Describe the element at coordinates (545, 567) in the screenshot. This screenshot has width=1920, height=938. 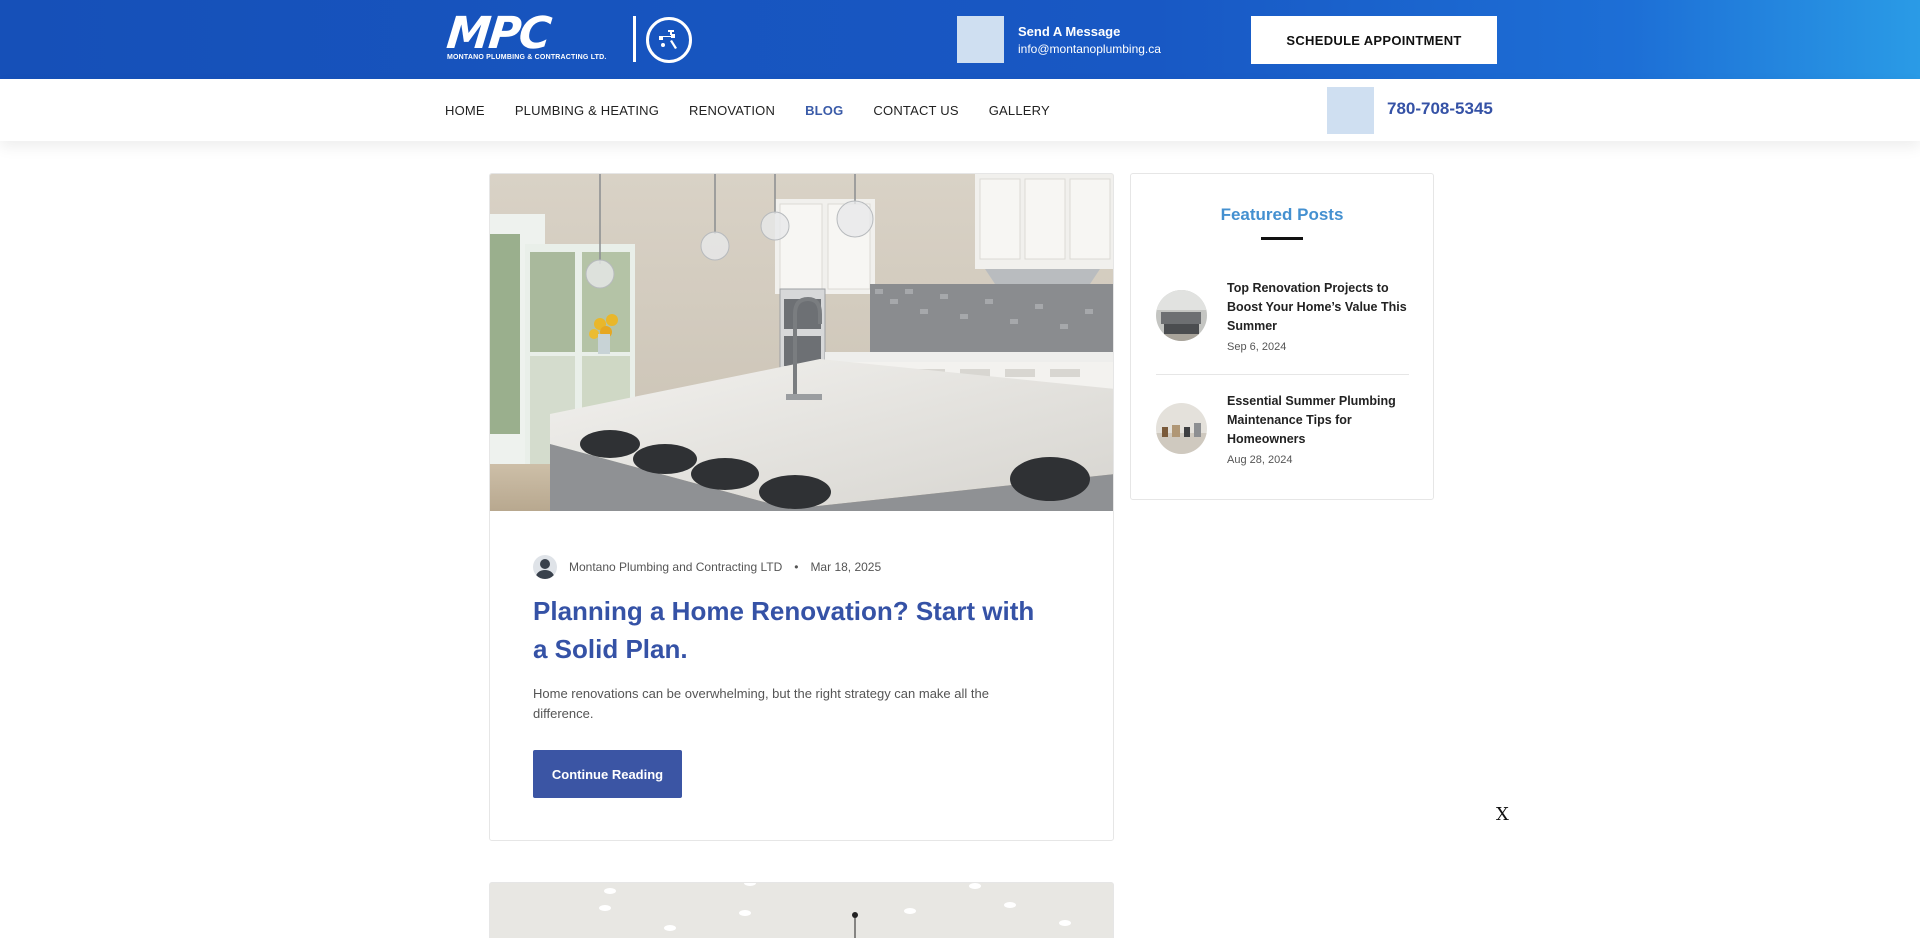
I see `author-avatar-icon` at that location.